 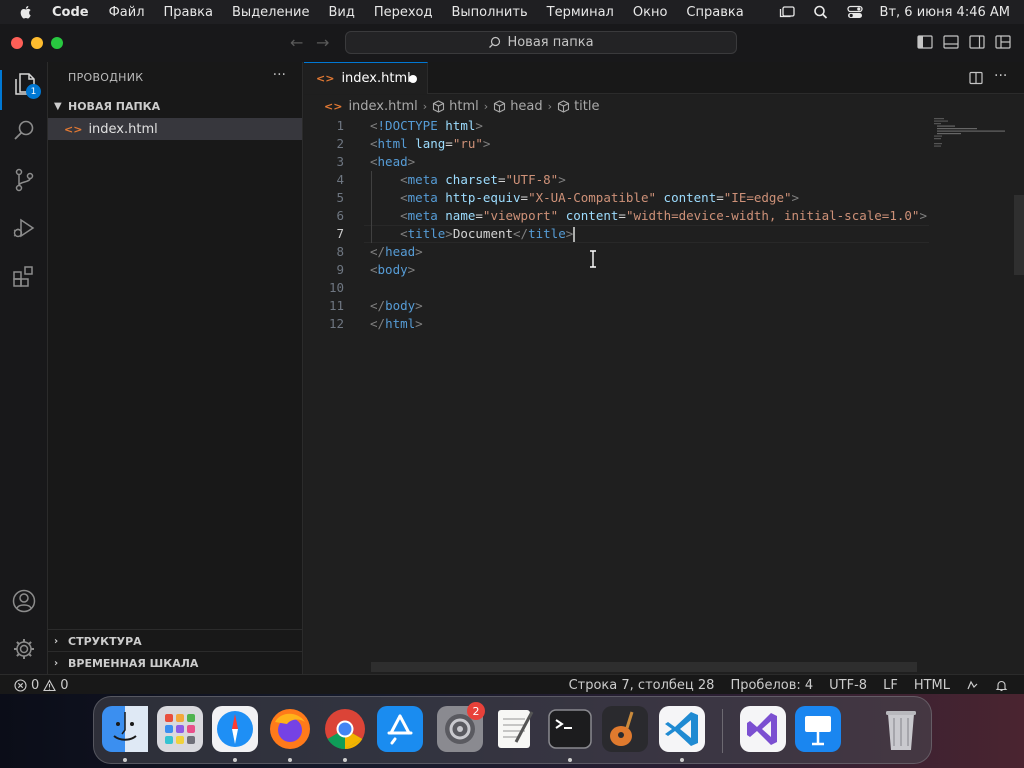 What do you see at coordinates (901, 729) in the screenshot?
I see `trash-icon` at bounding box center [901, 729].